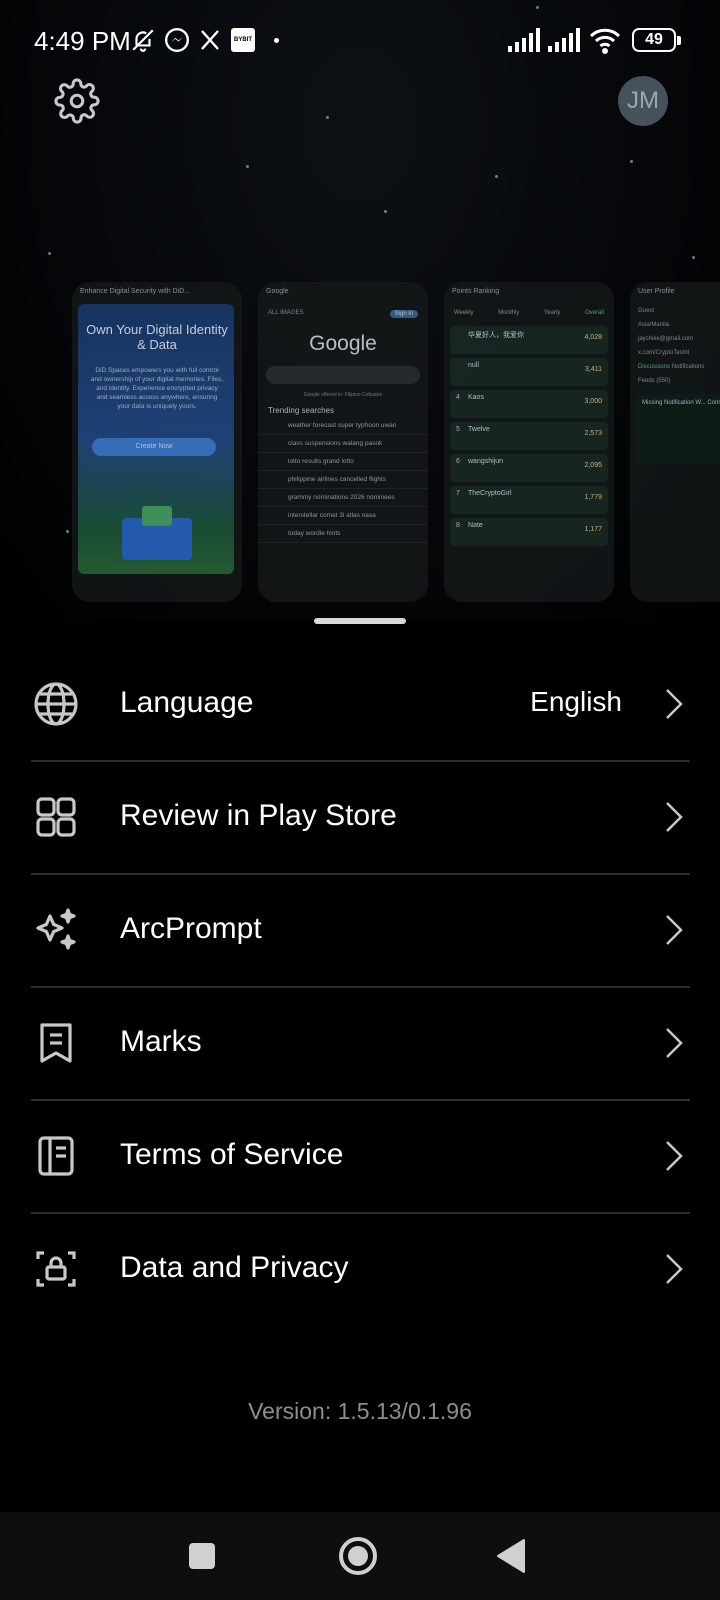 Image resolution: width=720 pixels, height=1600 pixels. Describe the element at coordinates (360, 1269) in the screenshot. I see `menu-item-data-privacy: Data and Privacy` at that location.